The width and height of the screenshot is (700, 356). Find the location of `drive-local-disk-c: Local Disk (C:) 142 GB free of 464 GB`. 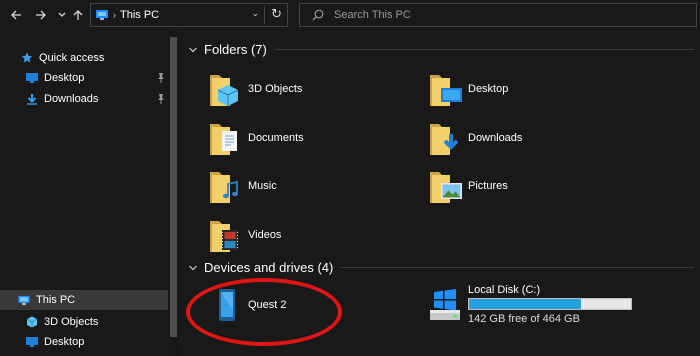

drive-local-disk-c: Local Disk (C:) 142 GB free of 464 GB is located at coordinates (558, 305).